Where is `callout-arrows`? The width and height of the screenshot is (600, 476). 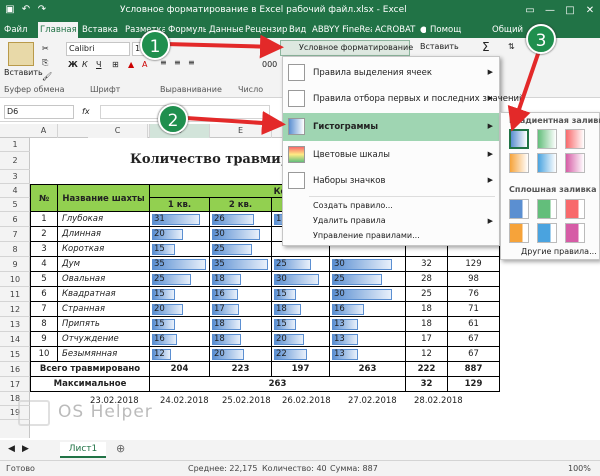
callout-arrows is located at coordinates (353, 84).